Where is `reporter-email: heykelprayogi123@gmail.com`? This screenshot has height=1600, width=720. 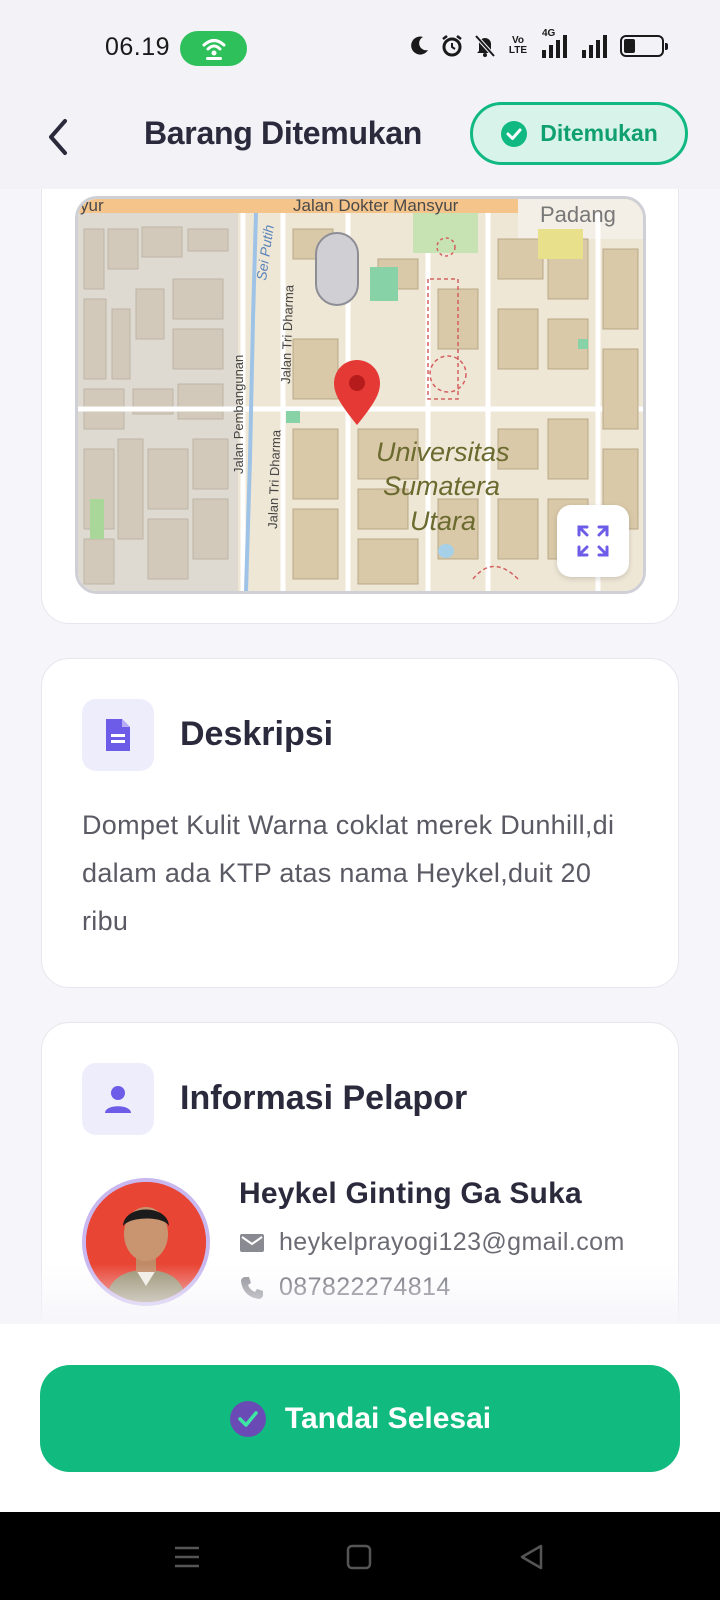 reporter-email: heykelprayogi123@gmail.com is located at coordinates (452, 1242).